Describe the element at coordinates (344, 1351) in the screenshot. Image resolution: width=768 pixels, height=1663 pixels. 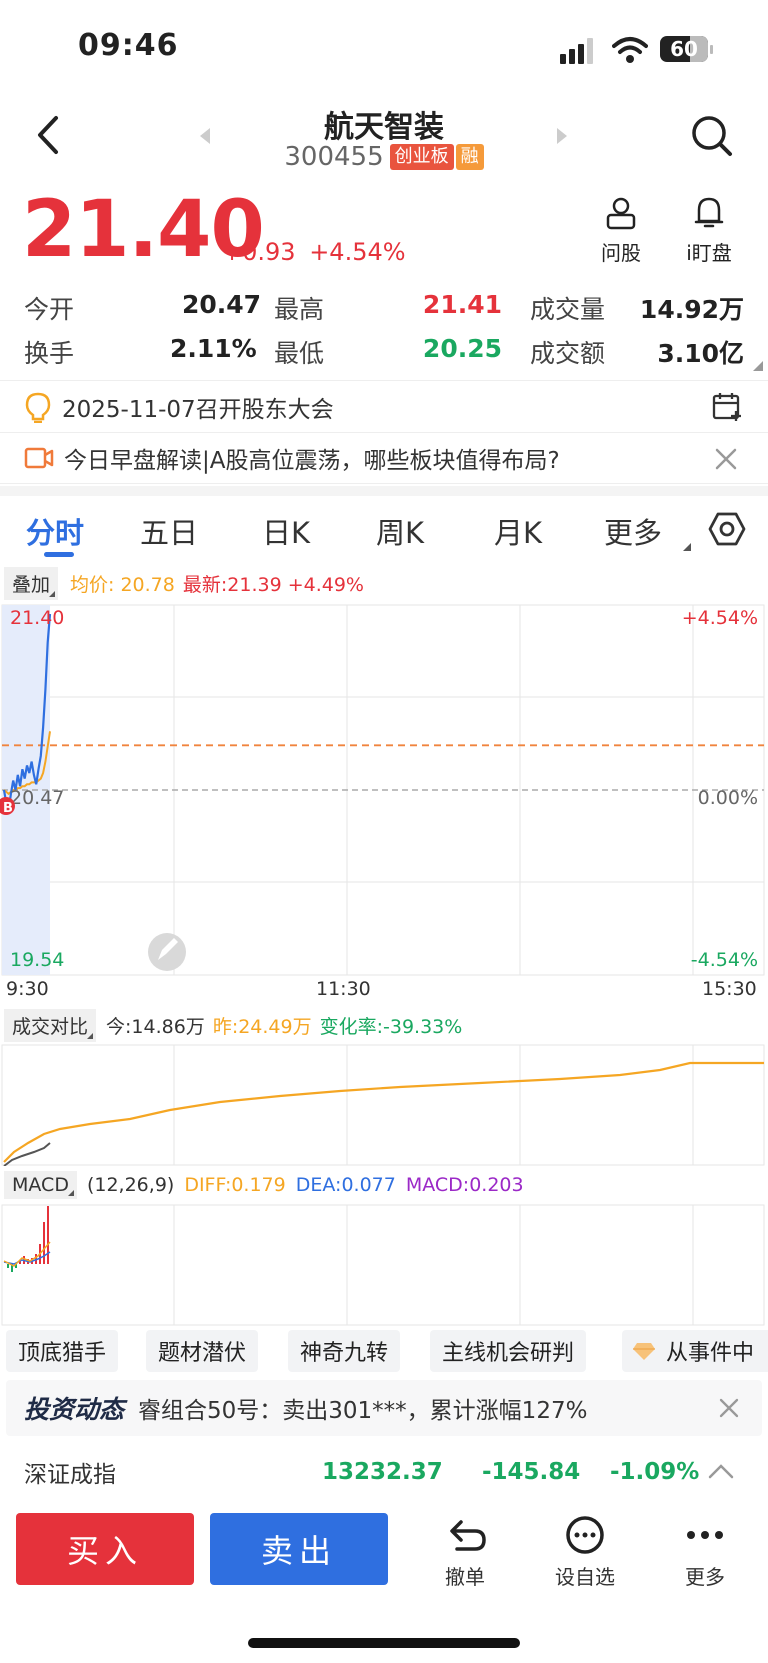
I see `feature-nine-turn: 神奇九转` at that location.